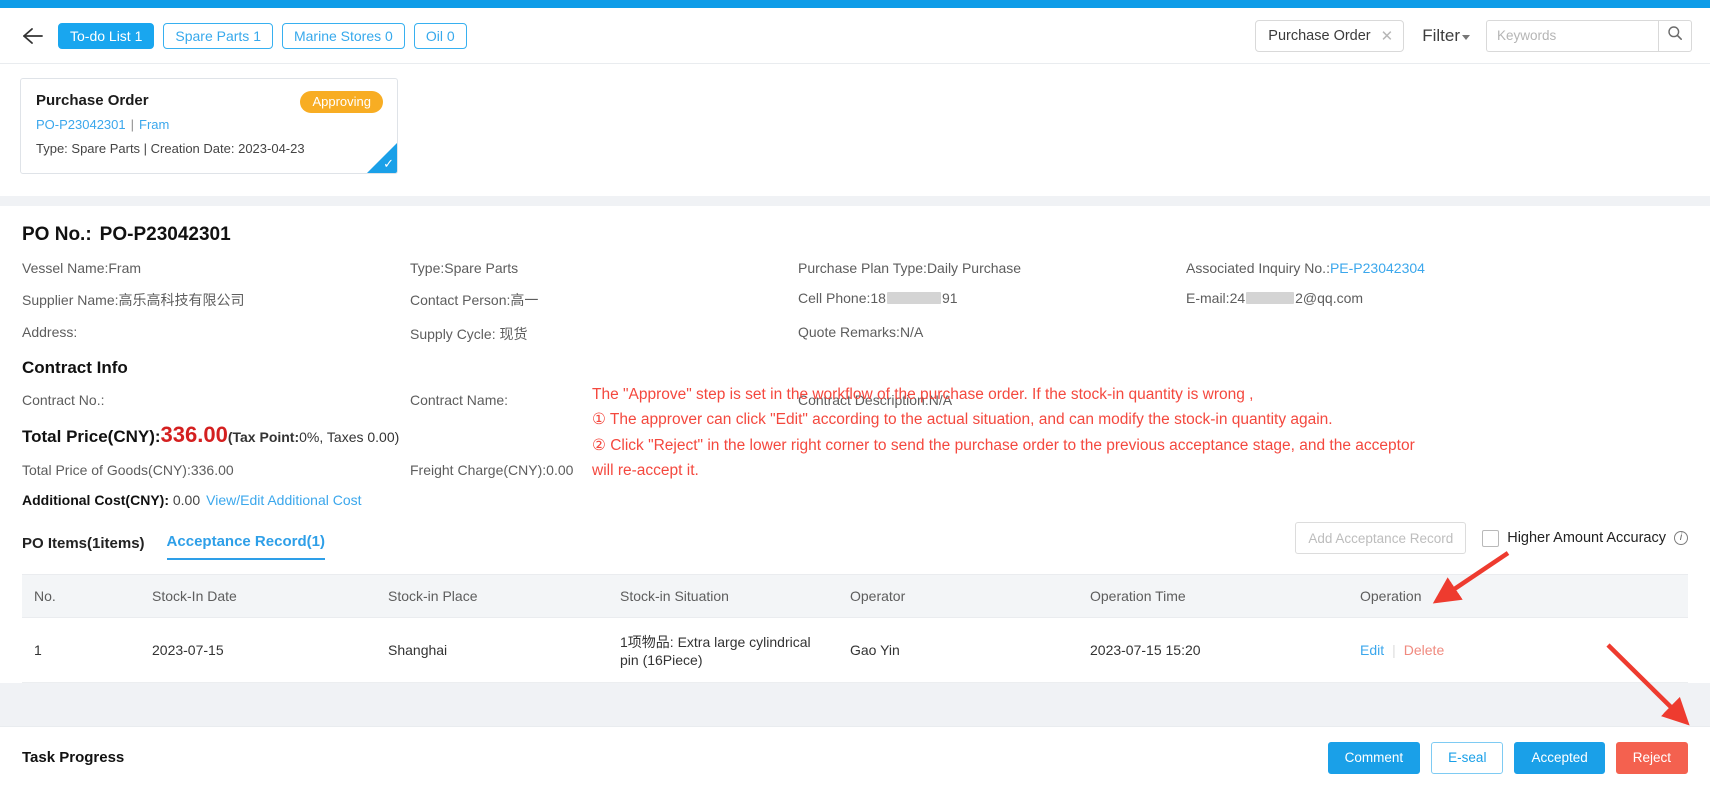 The width and height of the screenshot is (1710, 788). Describe the element at coordinates (216, 268) in the screenshot. I see `field-vessel-name: Vessel Name:Fram` at that location.